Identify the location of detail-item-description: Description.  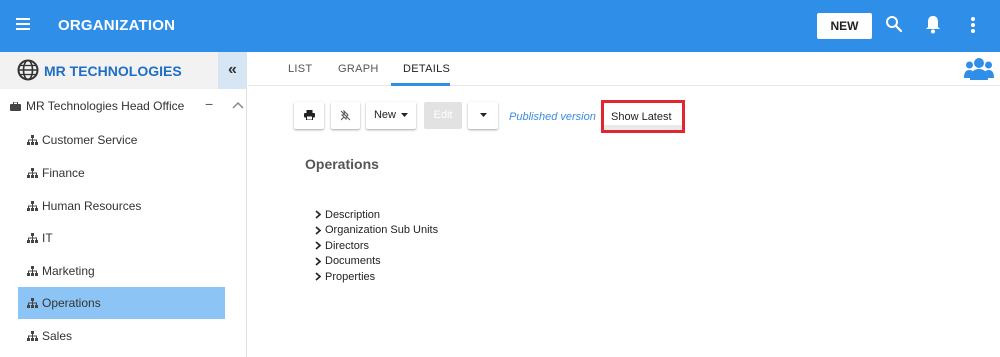
(376, 215).